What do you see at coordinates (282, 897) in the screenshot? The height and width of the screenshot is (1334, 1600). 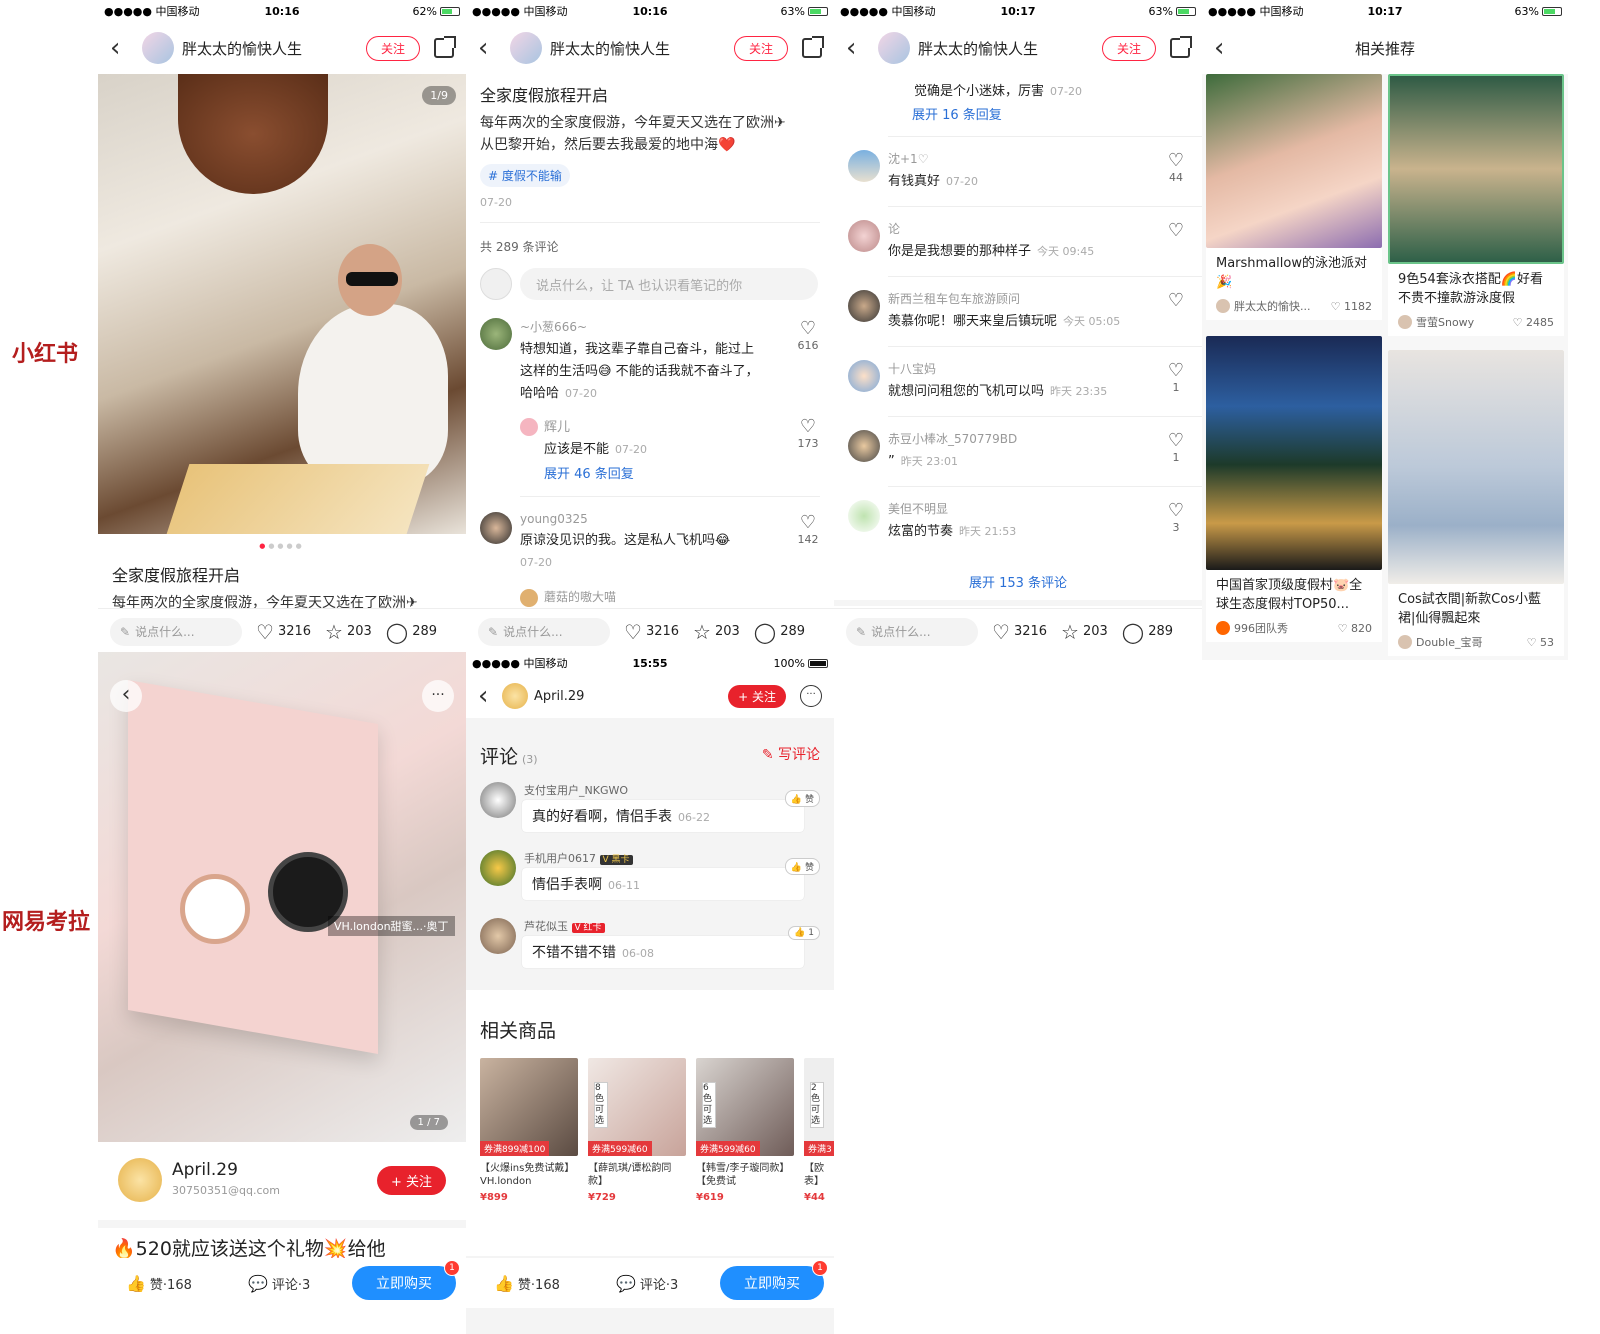 I see `post-photo: ‹ ··· VH.london甜蜜...·奥丁 1 / 7` at bounding box center [282, 897].